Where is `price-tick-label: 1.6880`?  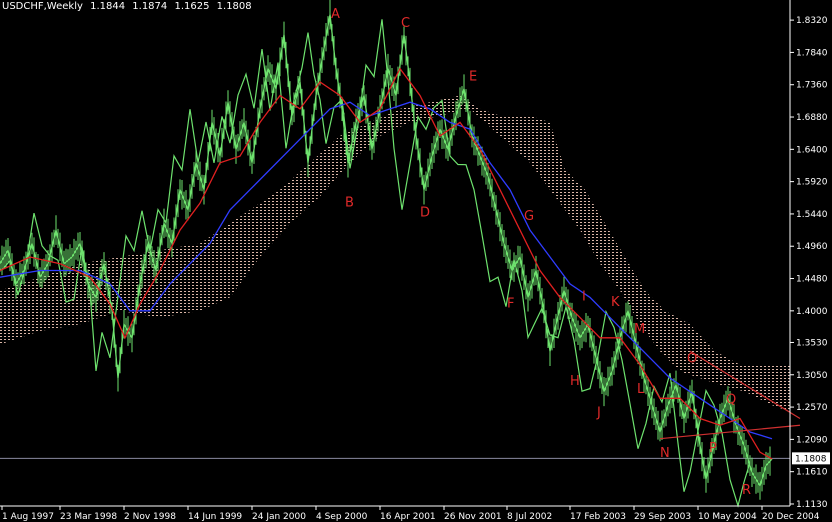
price-tick-label: 1.6880 is located at coordinates (812, 118).